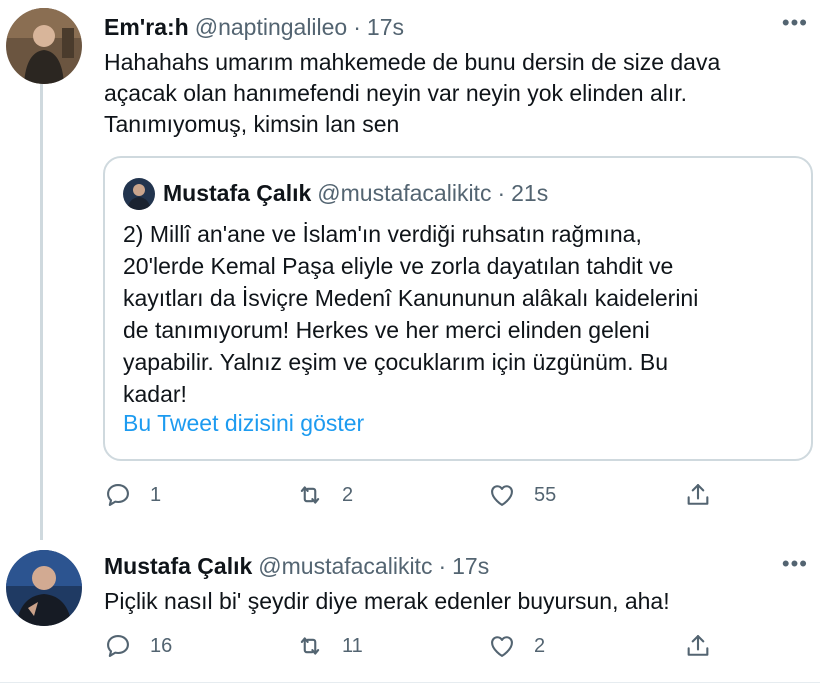 Image resolution: width=820 pixels, height=685 pixels. I want to click on tweet-header: Em'ra:h @naptingalileo · 17s, so click(254, 27).